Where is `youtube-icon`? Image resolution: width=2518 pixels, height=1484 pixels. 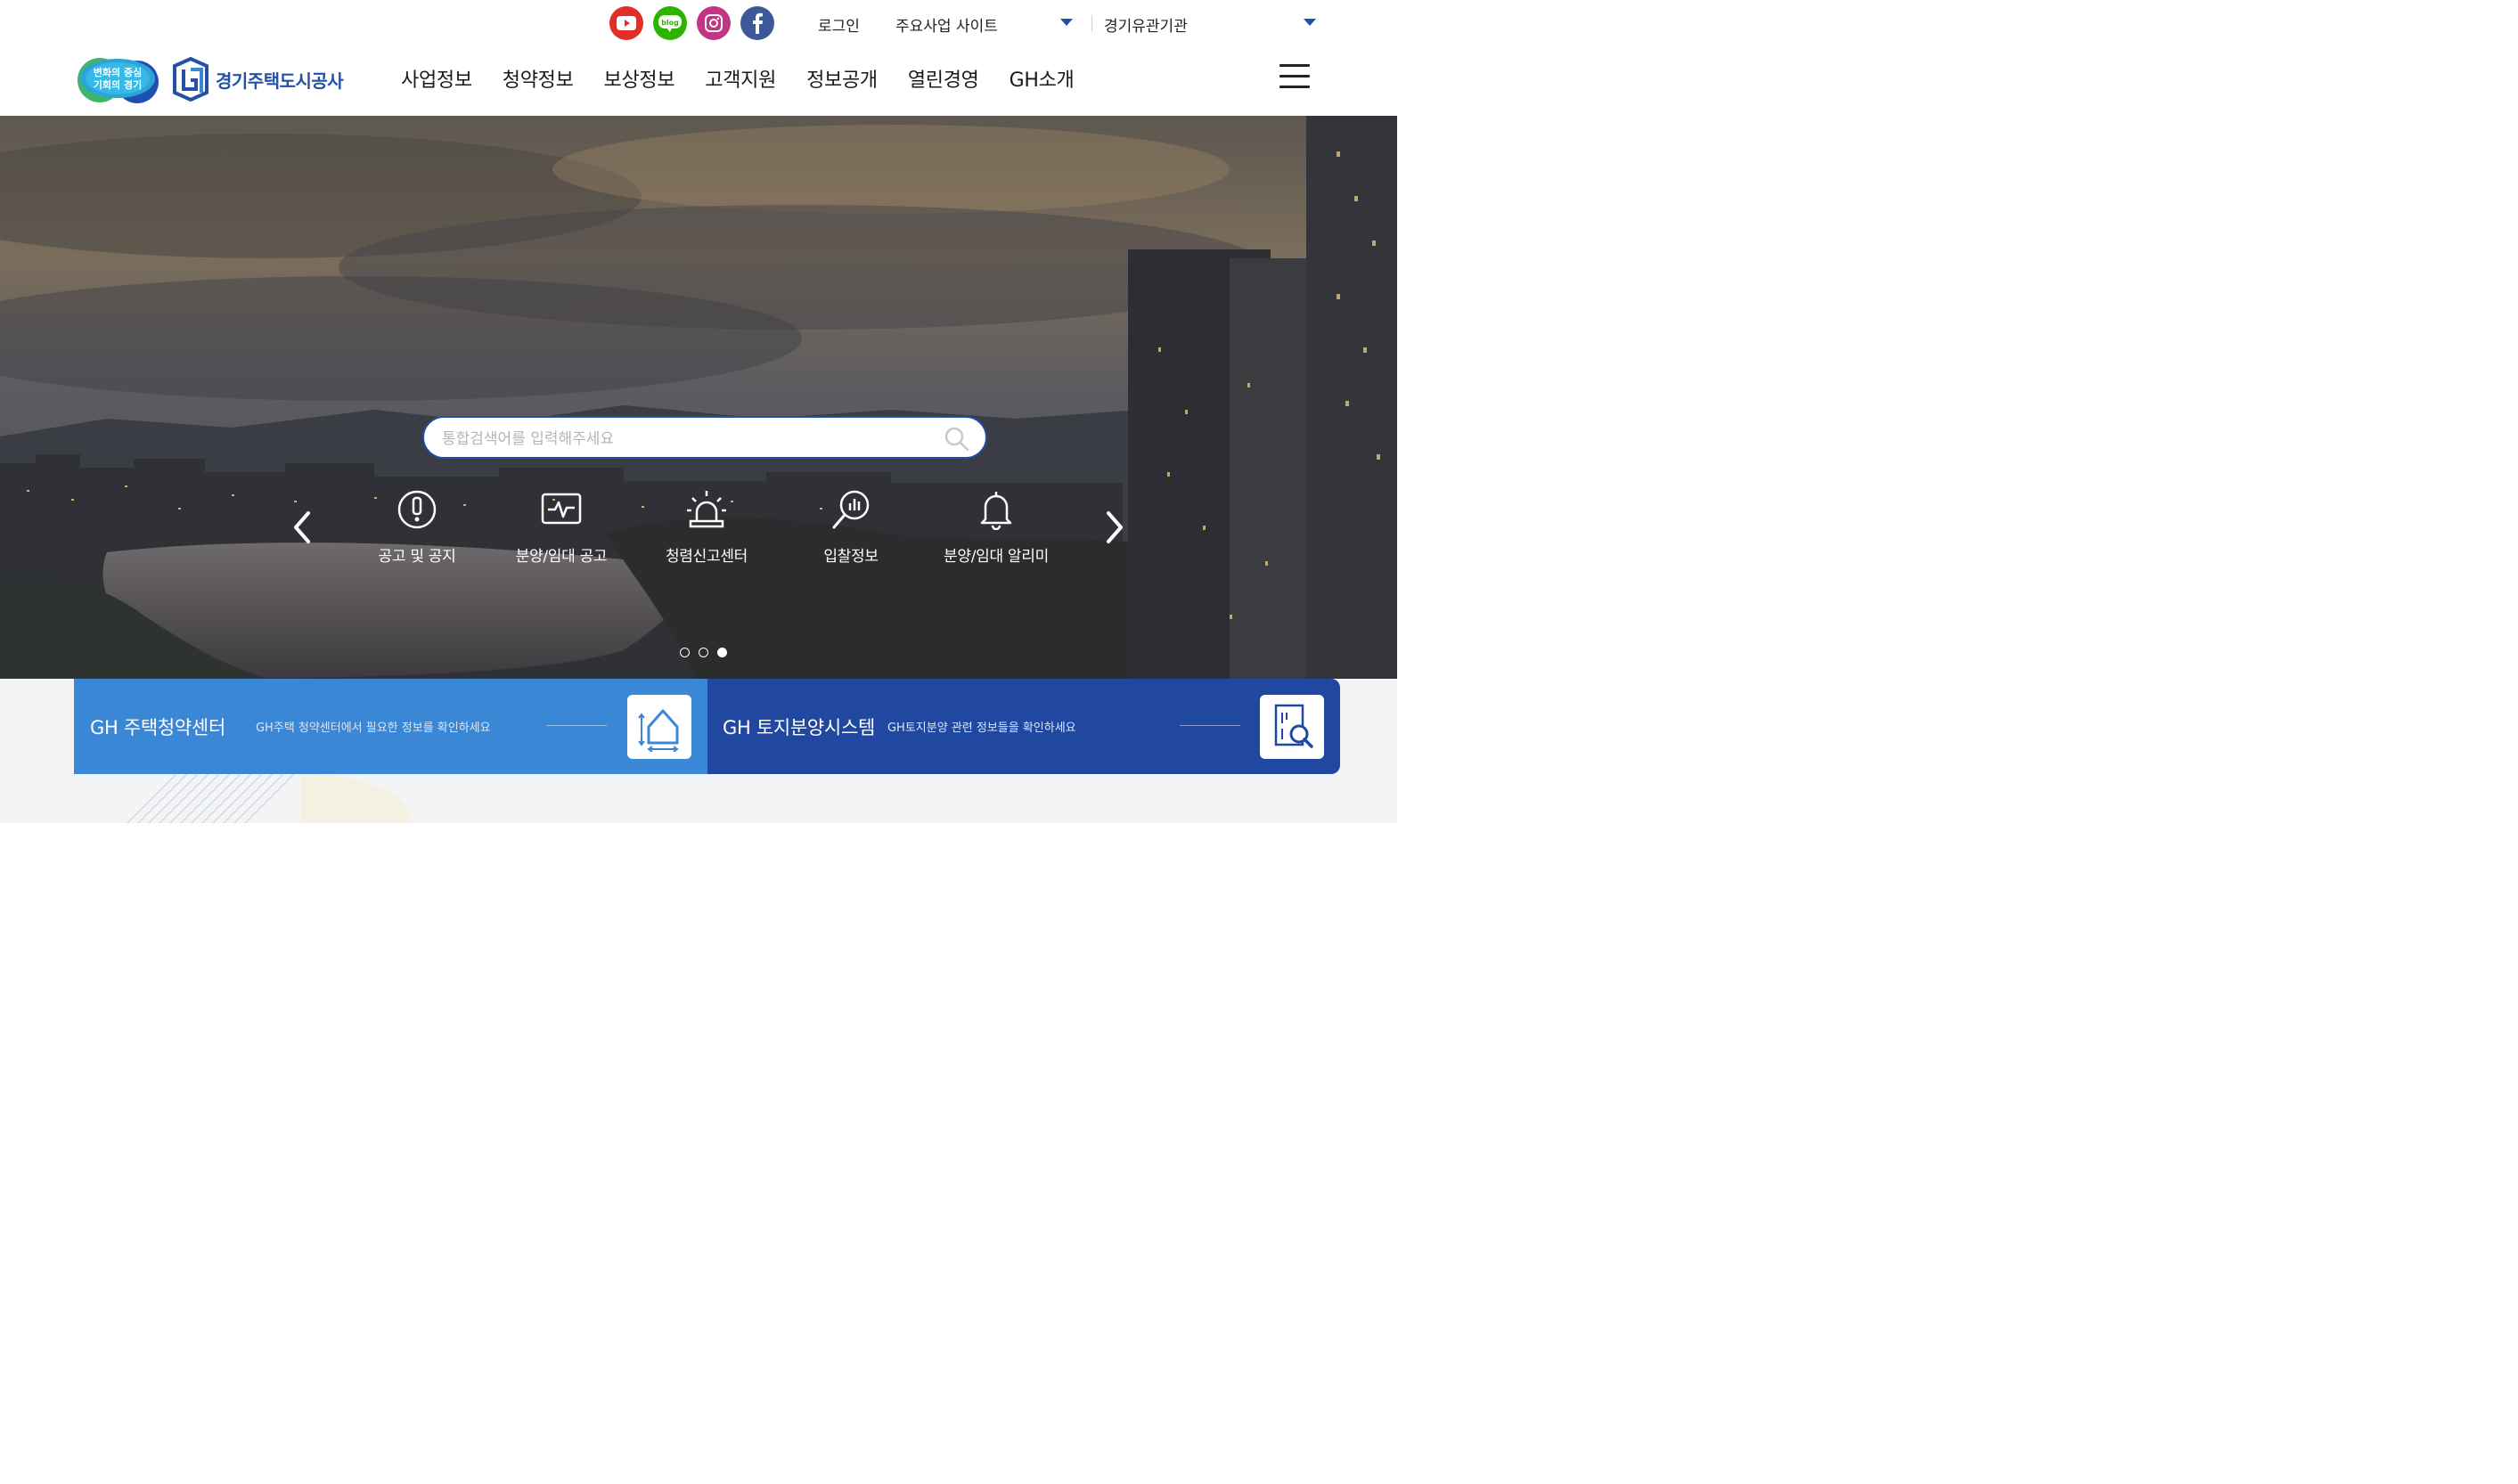 youtube-icon is located at coordinates (626, 23).